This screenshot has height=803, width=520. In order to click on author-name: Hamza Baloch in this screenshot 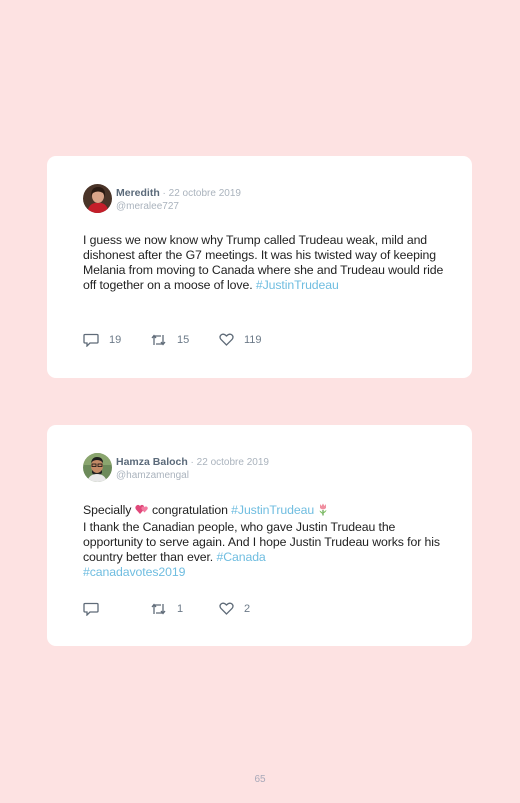, I will do `click(152, 462)`.